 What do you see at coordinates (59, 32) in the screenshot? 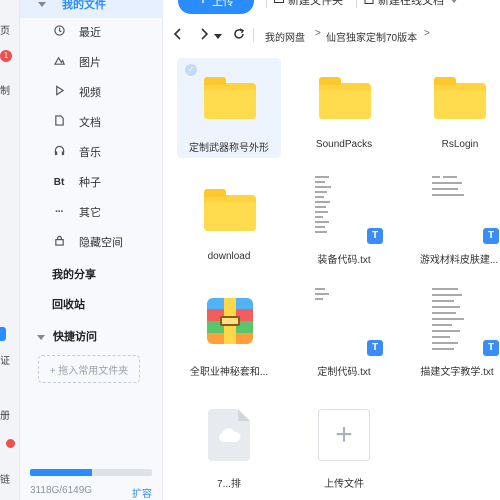
I see `clock-icon` at bounding box center [59, 32].